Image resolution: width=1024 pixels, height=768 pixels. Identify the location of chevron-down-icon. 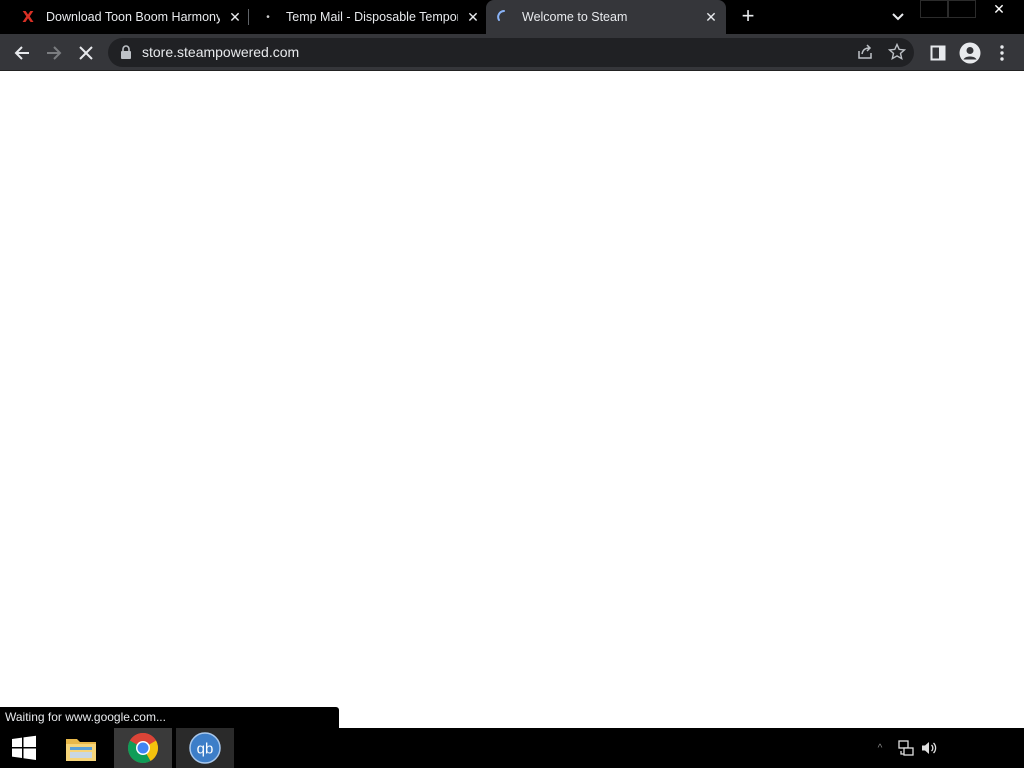
(898, 17).